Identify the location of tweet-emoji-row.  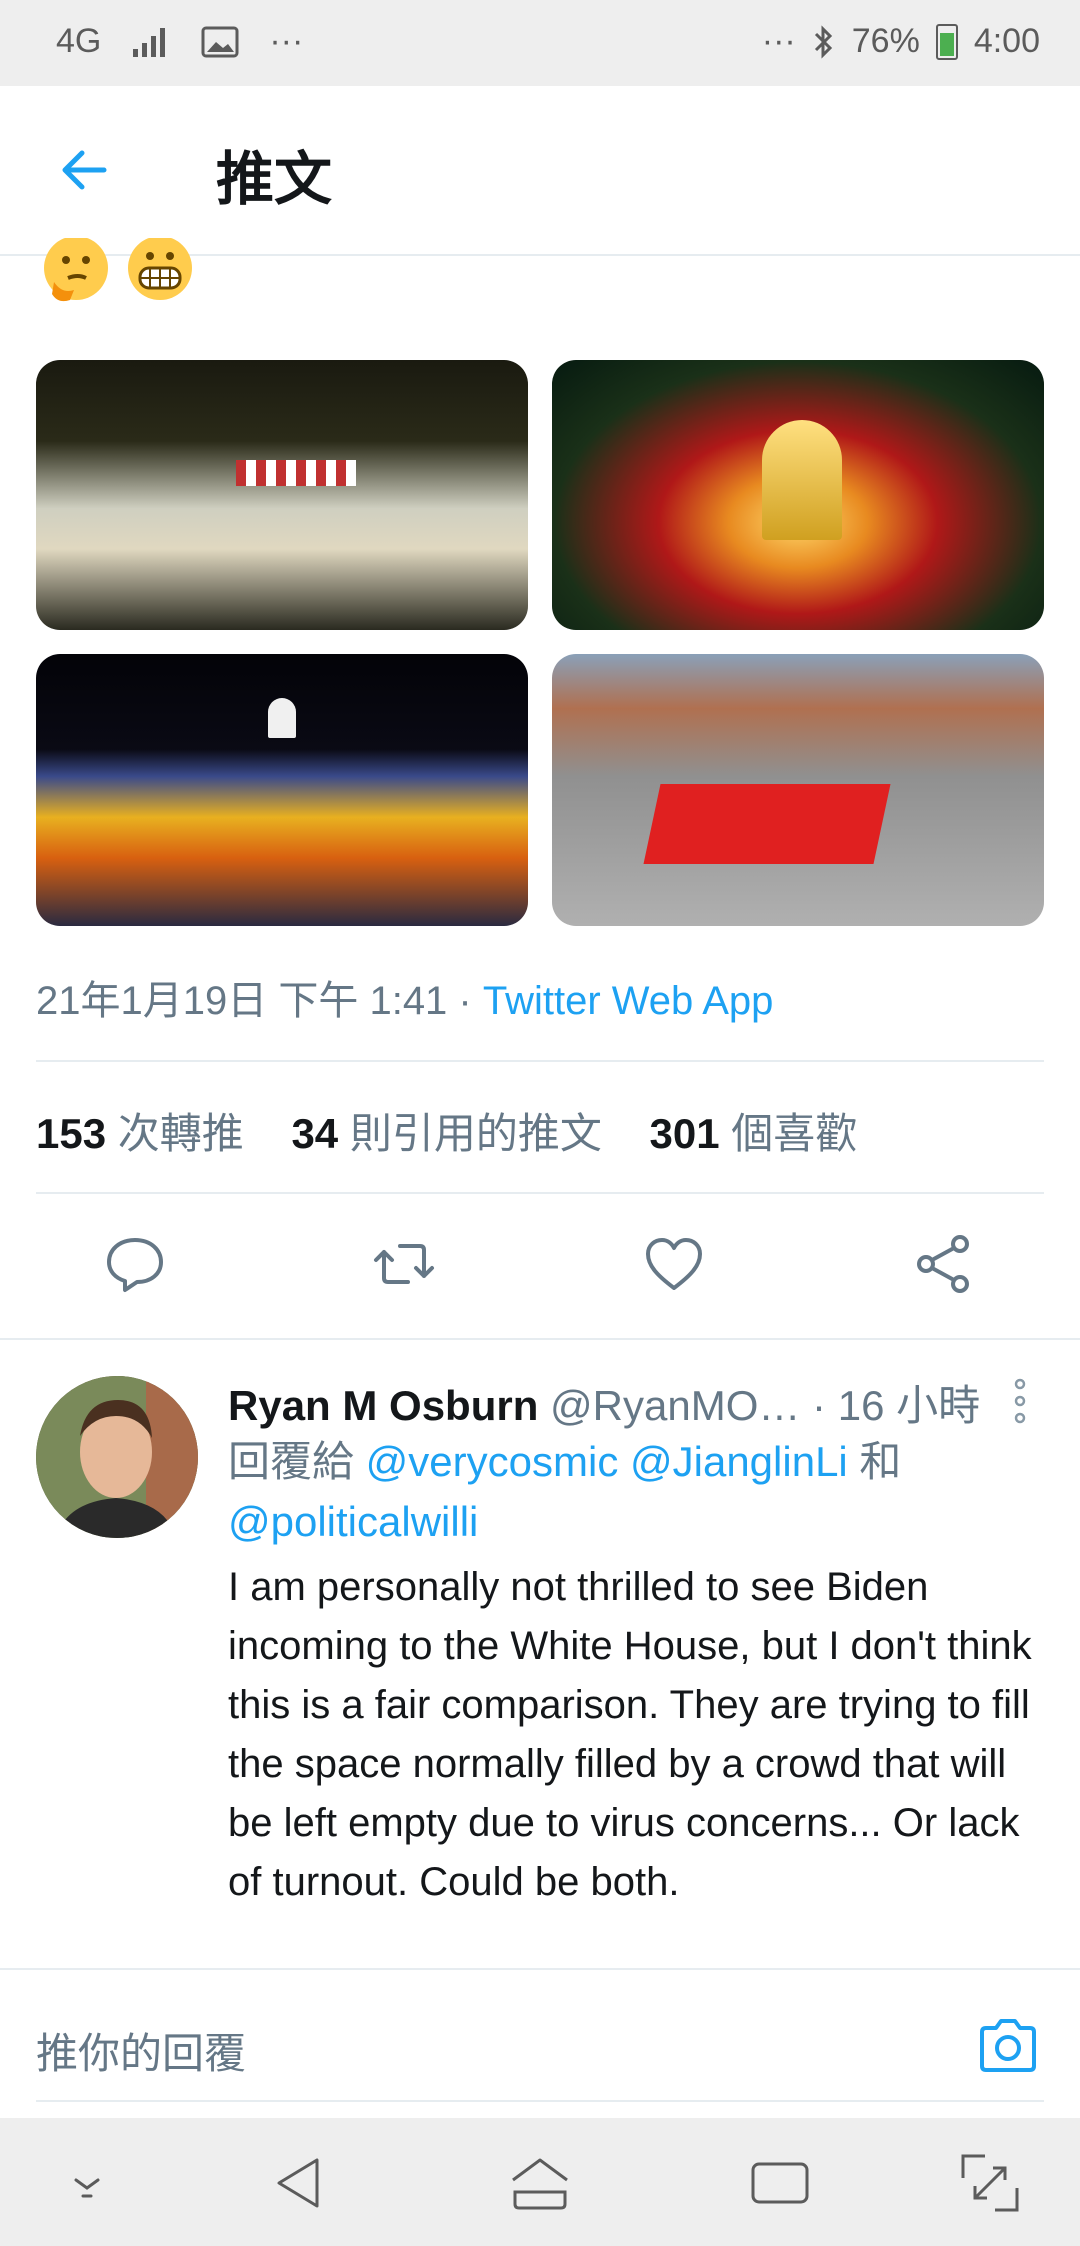
(118, 274).